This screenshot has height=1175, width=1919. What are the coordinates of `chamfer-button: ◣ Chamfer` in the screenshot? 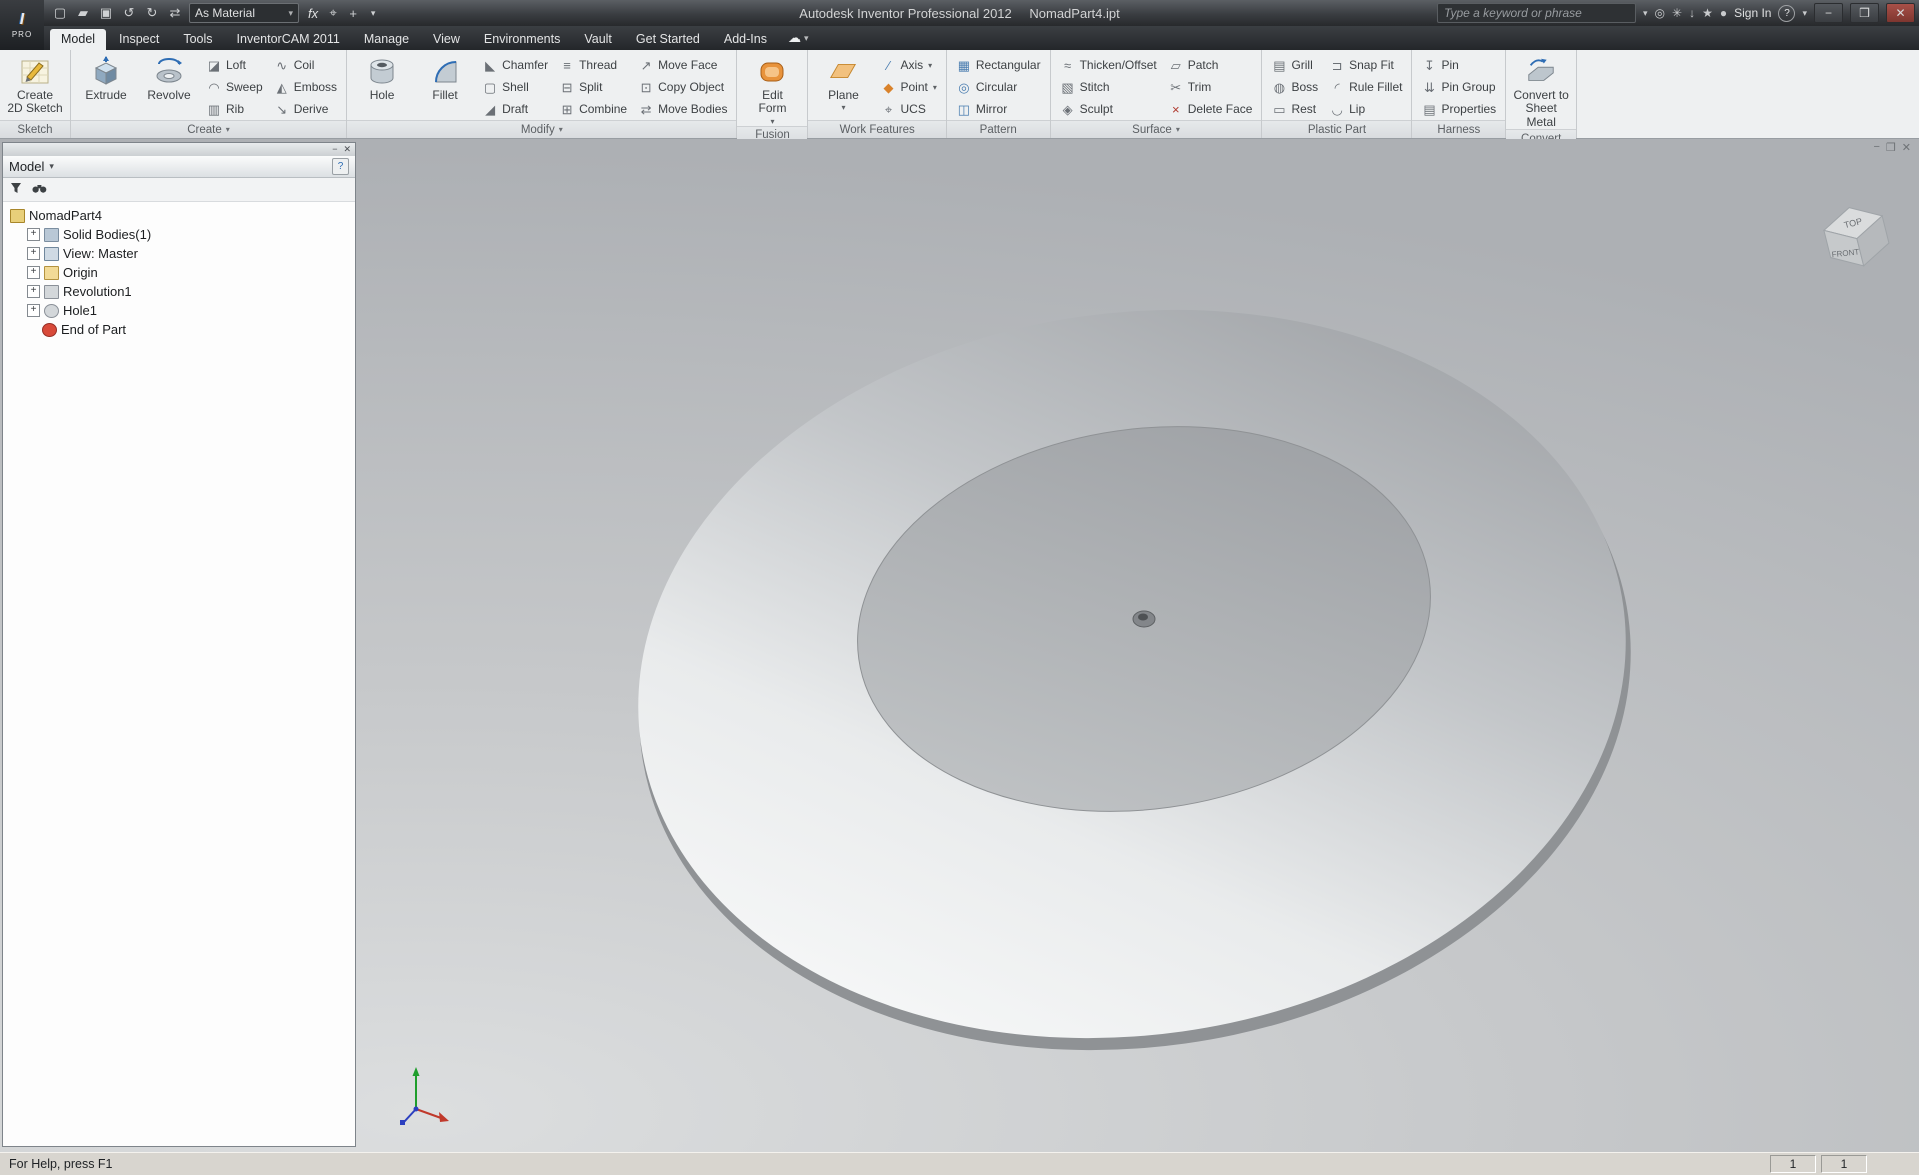 It's located at (515, 65).